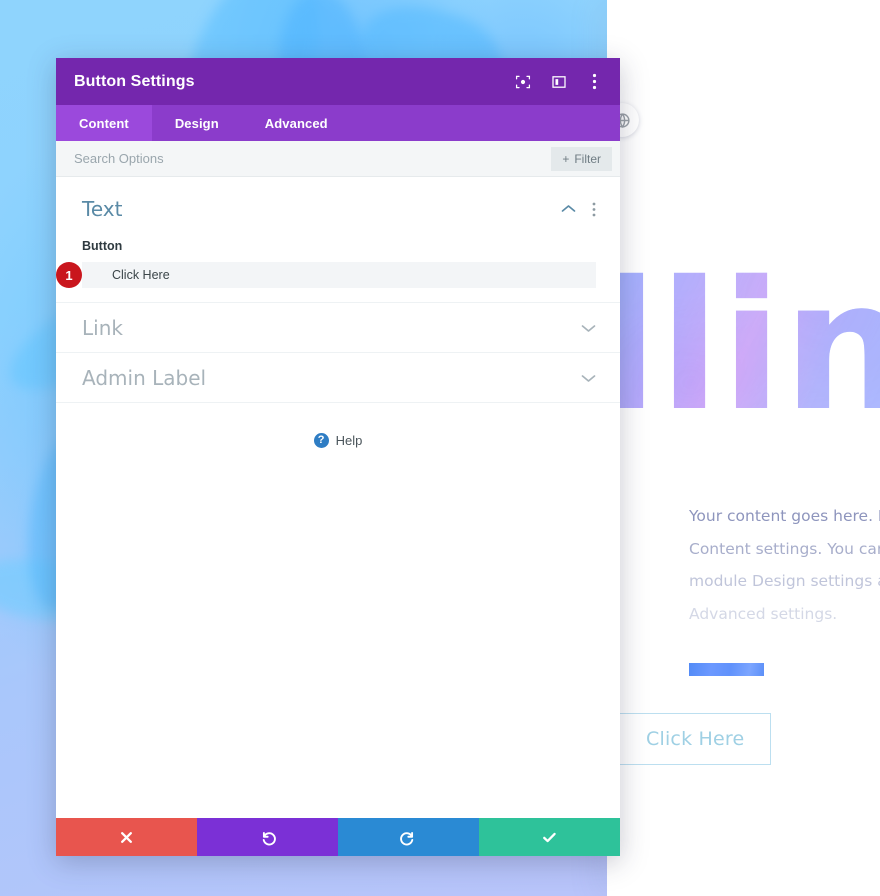 This screenshot has height=896, width=880. Describe the element at coordinates (339, 275) in the screenshot. I see `button-text-input` at that location.